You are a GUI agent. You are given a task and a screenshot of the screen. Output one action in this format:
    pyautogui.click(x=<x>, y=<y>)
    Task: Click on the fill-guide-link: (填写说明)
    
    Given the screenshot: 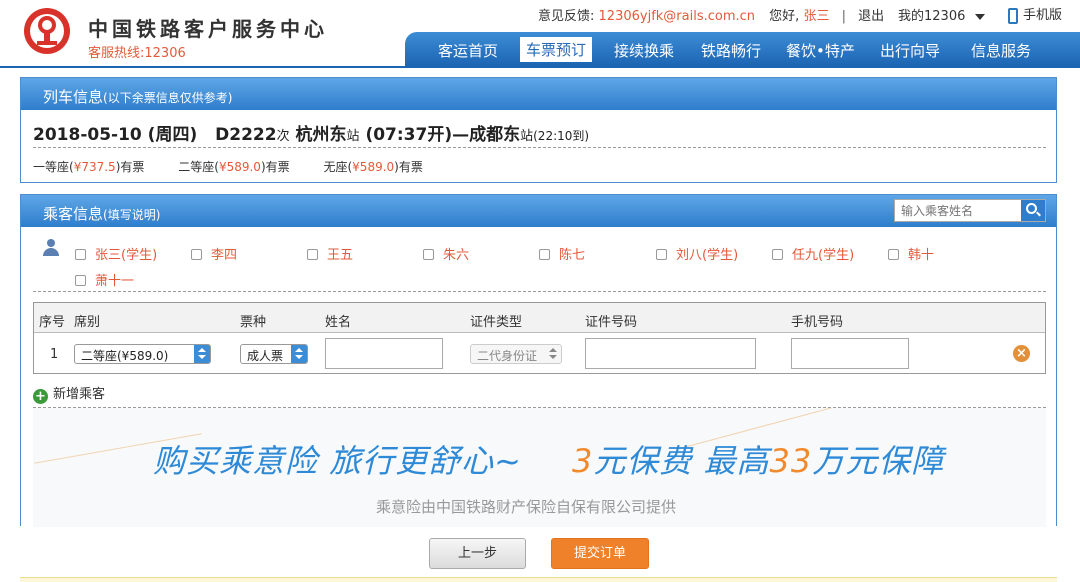 What is the action you would take?
    pyautogui.click(x=131, y=215)
    